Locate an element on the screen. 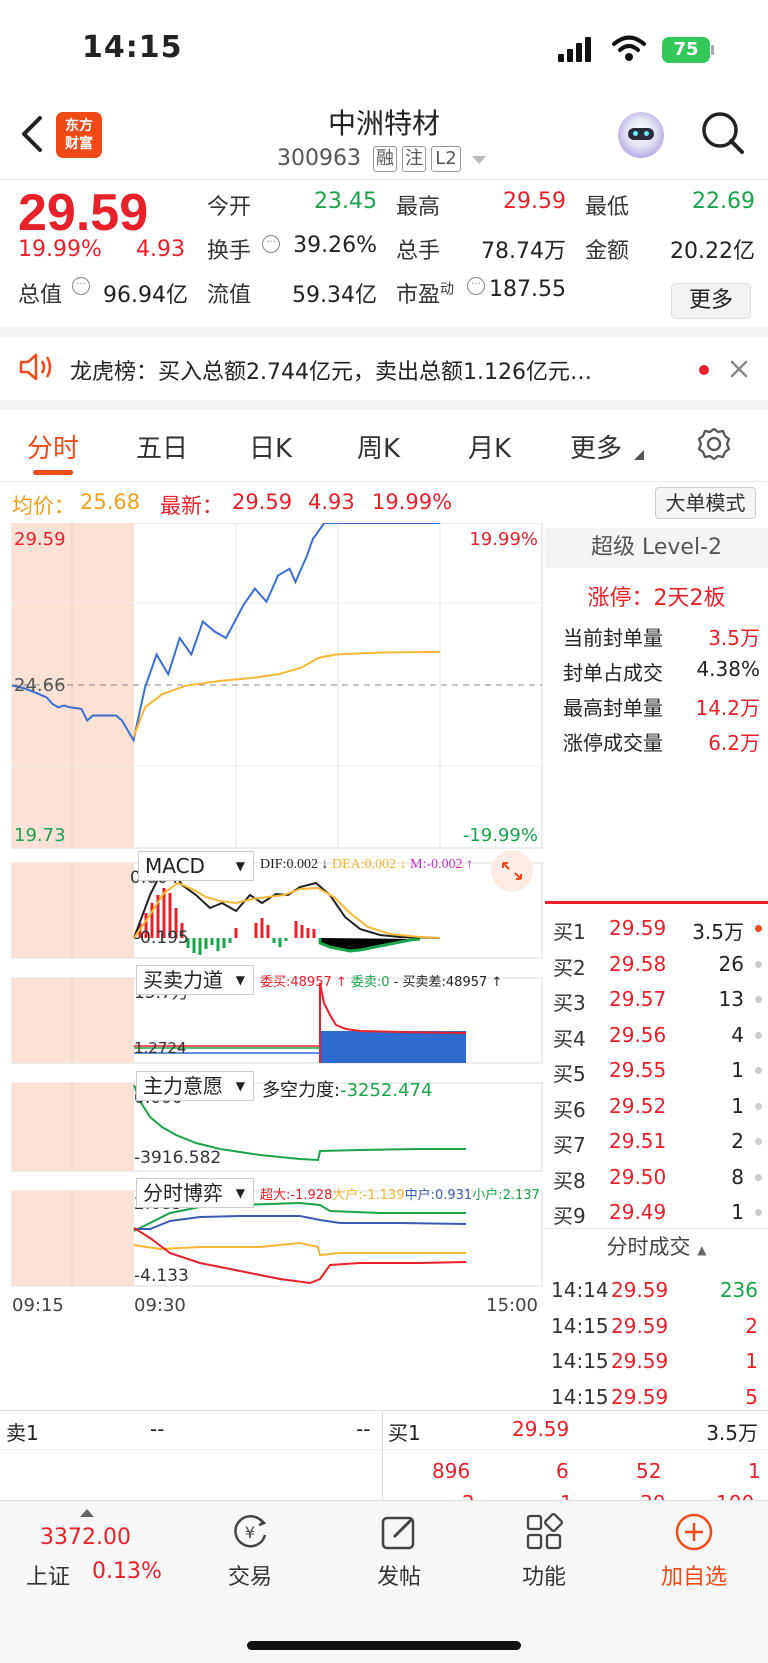 This screenshot has height=1663, width=768. tab-five-day: 五日 is located at coordinates (162, 446).